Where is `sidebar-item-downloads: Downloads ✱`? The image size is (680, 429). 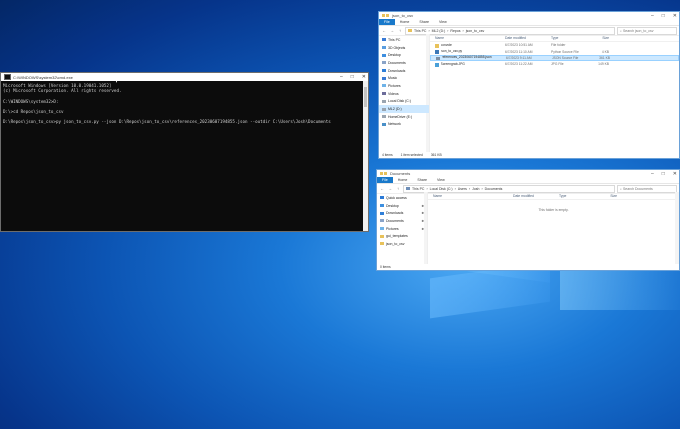 sidebar-item-downloads: Downloads ✱ is located at coordinates (402, 213).